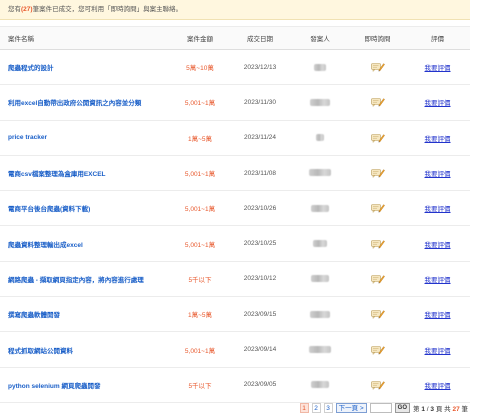  Describe the element at coordinates (27, 137) in the screenshot. I see `case-name-link: price tracker` at that location.